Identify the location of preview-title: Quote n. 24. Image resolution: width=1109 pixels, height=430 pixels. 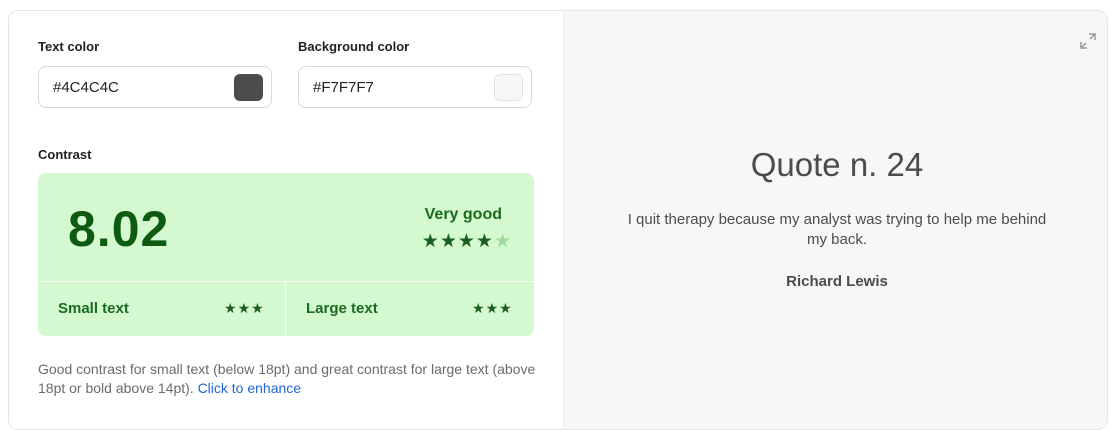
(837, 164).